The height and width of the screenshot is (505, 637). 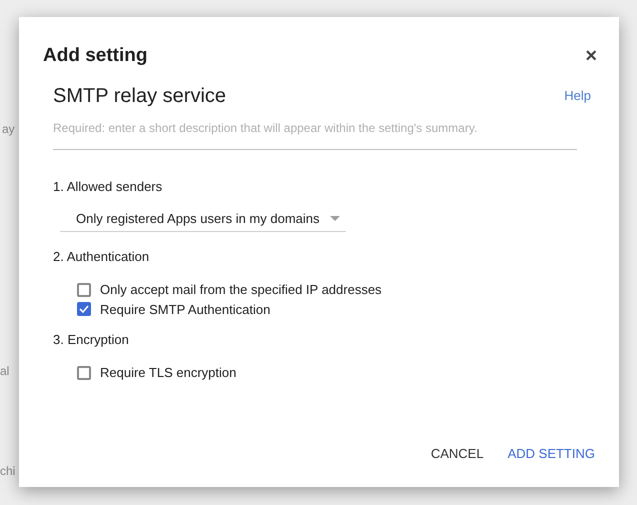 I want to click on checkbox-label: Require SMTP Authentication, so click(x=185, y=309).